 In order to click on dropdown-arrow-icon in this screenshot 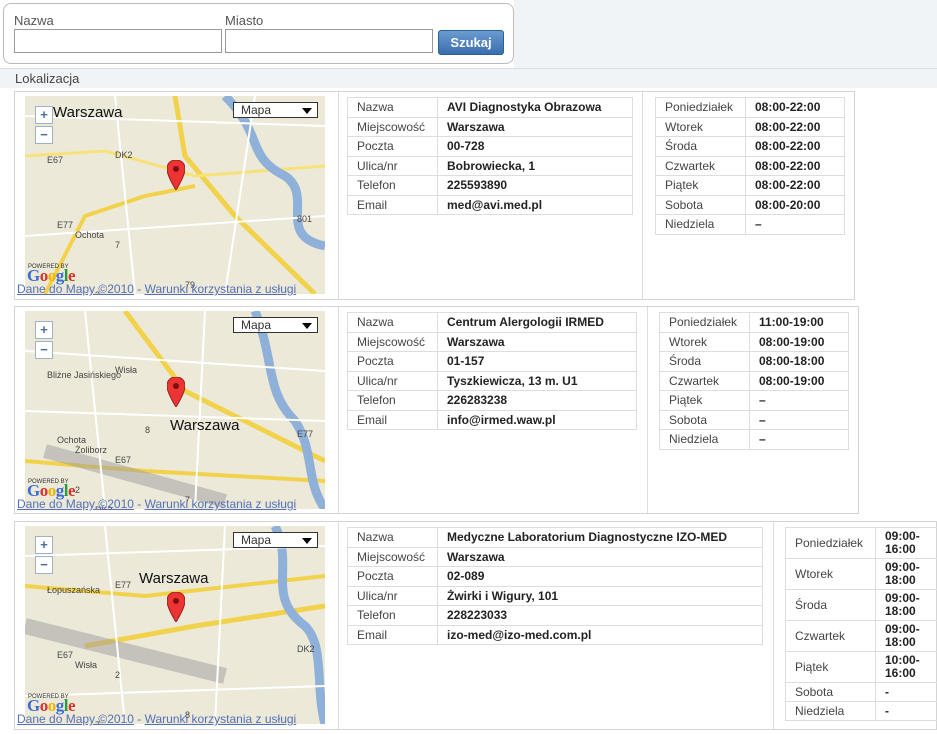, I will do `click(307, 326)`.